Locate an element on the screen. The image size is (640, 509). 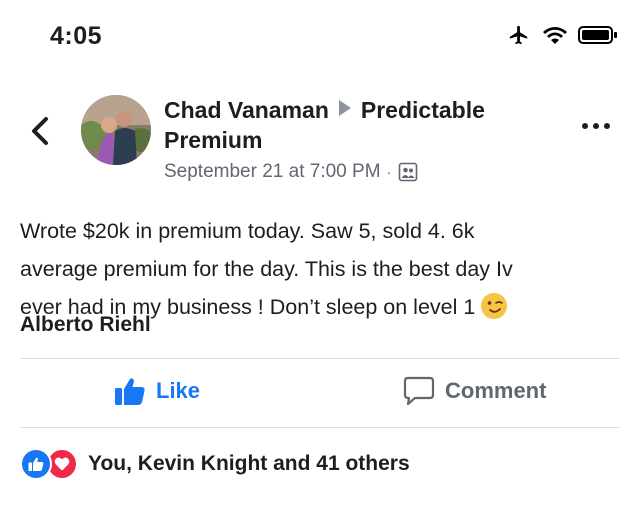
comment-icon is located at coordinates (419, 391).